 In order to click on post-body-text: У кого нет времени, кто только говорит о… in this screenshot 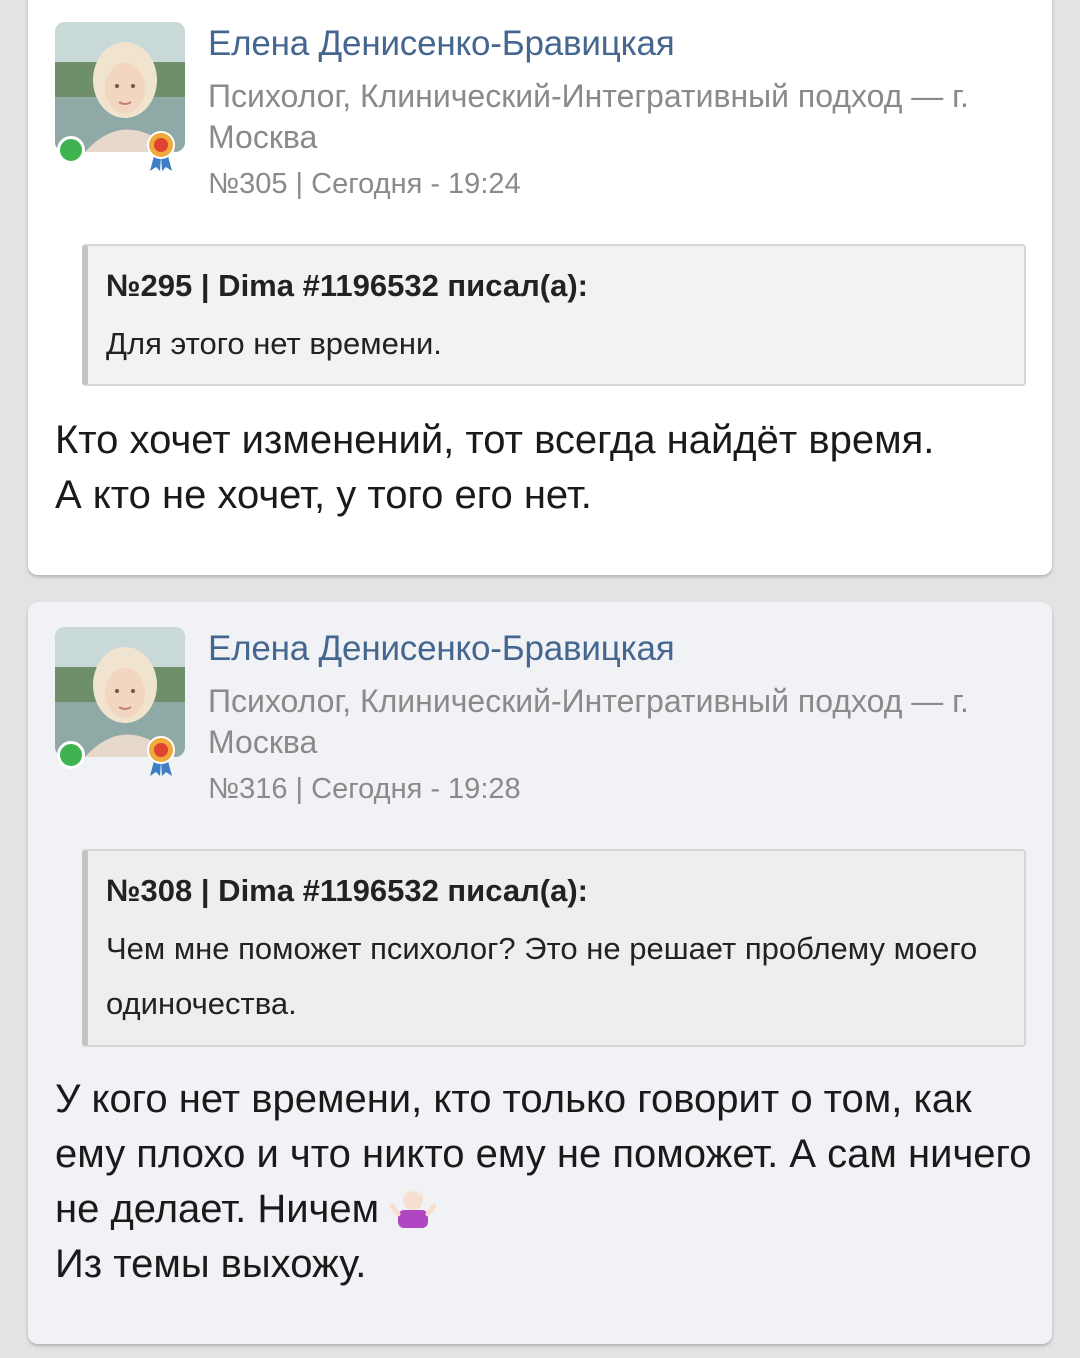, I will do `click(543, 1154)`.